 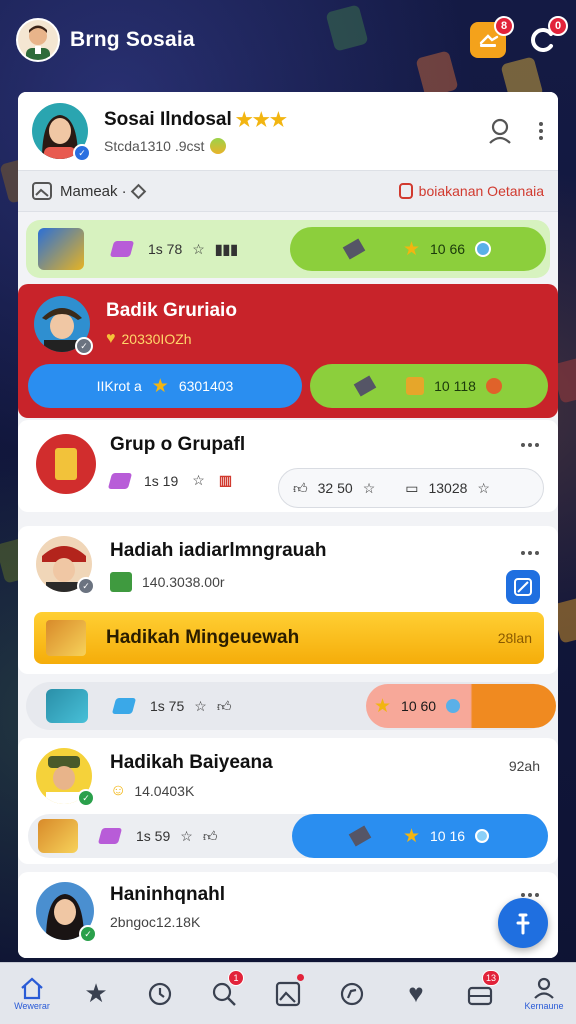 I want to click on comment-icon: ▭, so click(x=412, y=487).